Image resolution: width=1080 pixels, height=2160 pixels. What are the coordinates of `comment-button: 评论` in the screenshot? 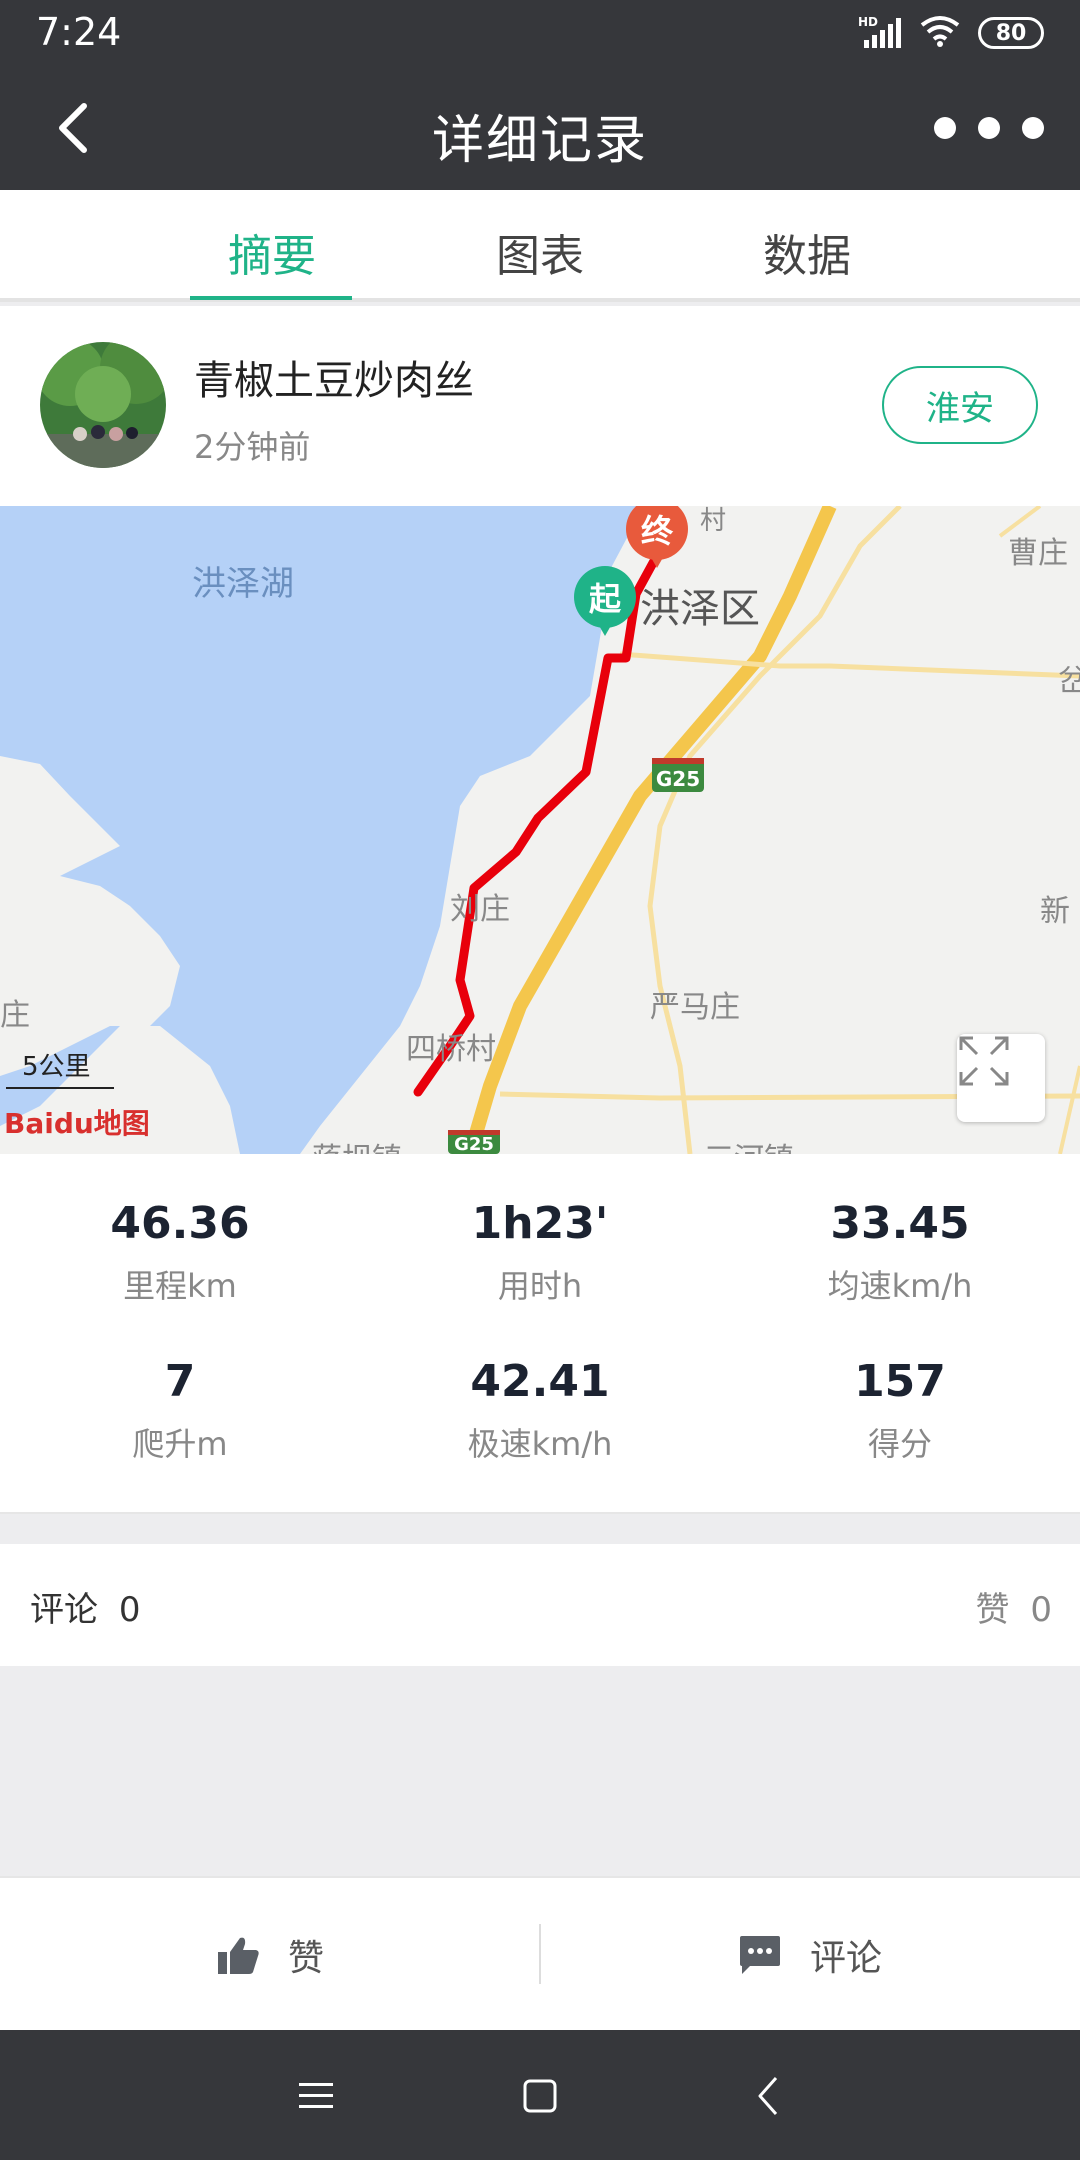 It's located at (810, 1955).